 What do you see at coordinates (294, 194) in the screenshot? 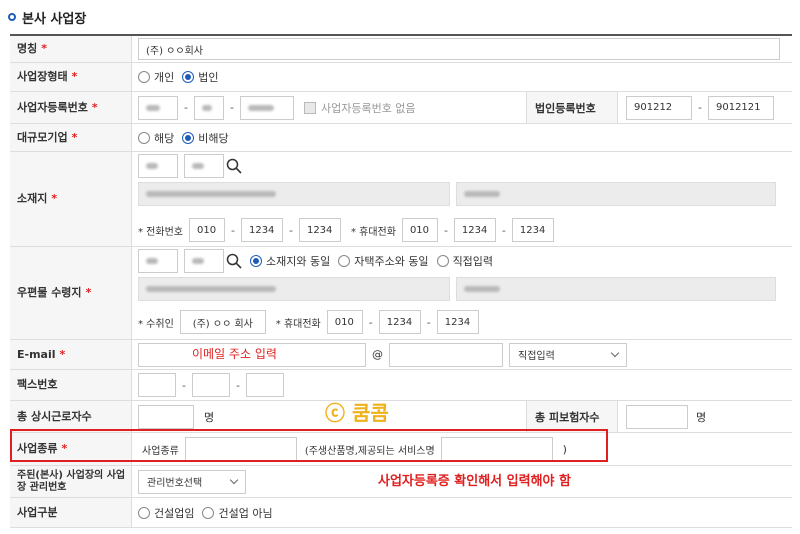
I see `location-address` at bounding box center [294, 194].